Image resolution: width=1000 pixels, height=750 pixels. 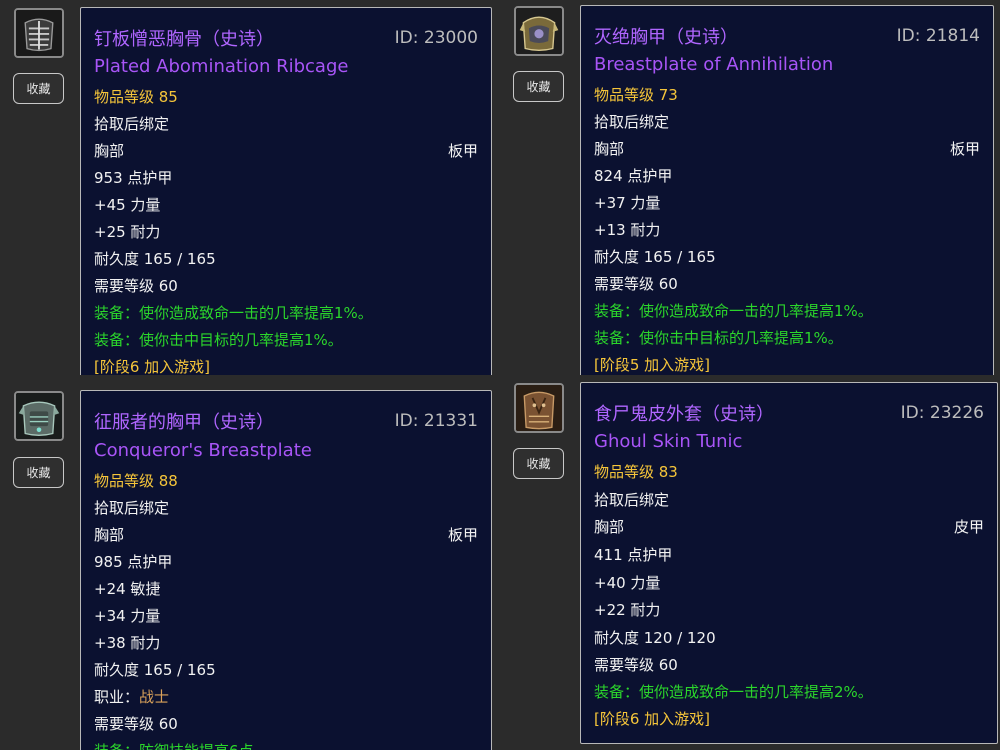 What do you see at coordinates (539, 31) in the screenshot?
I see `breastplate-annihilation-icon` at bounding box center [539, 31].